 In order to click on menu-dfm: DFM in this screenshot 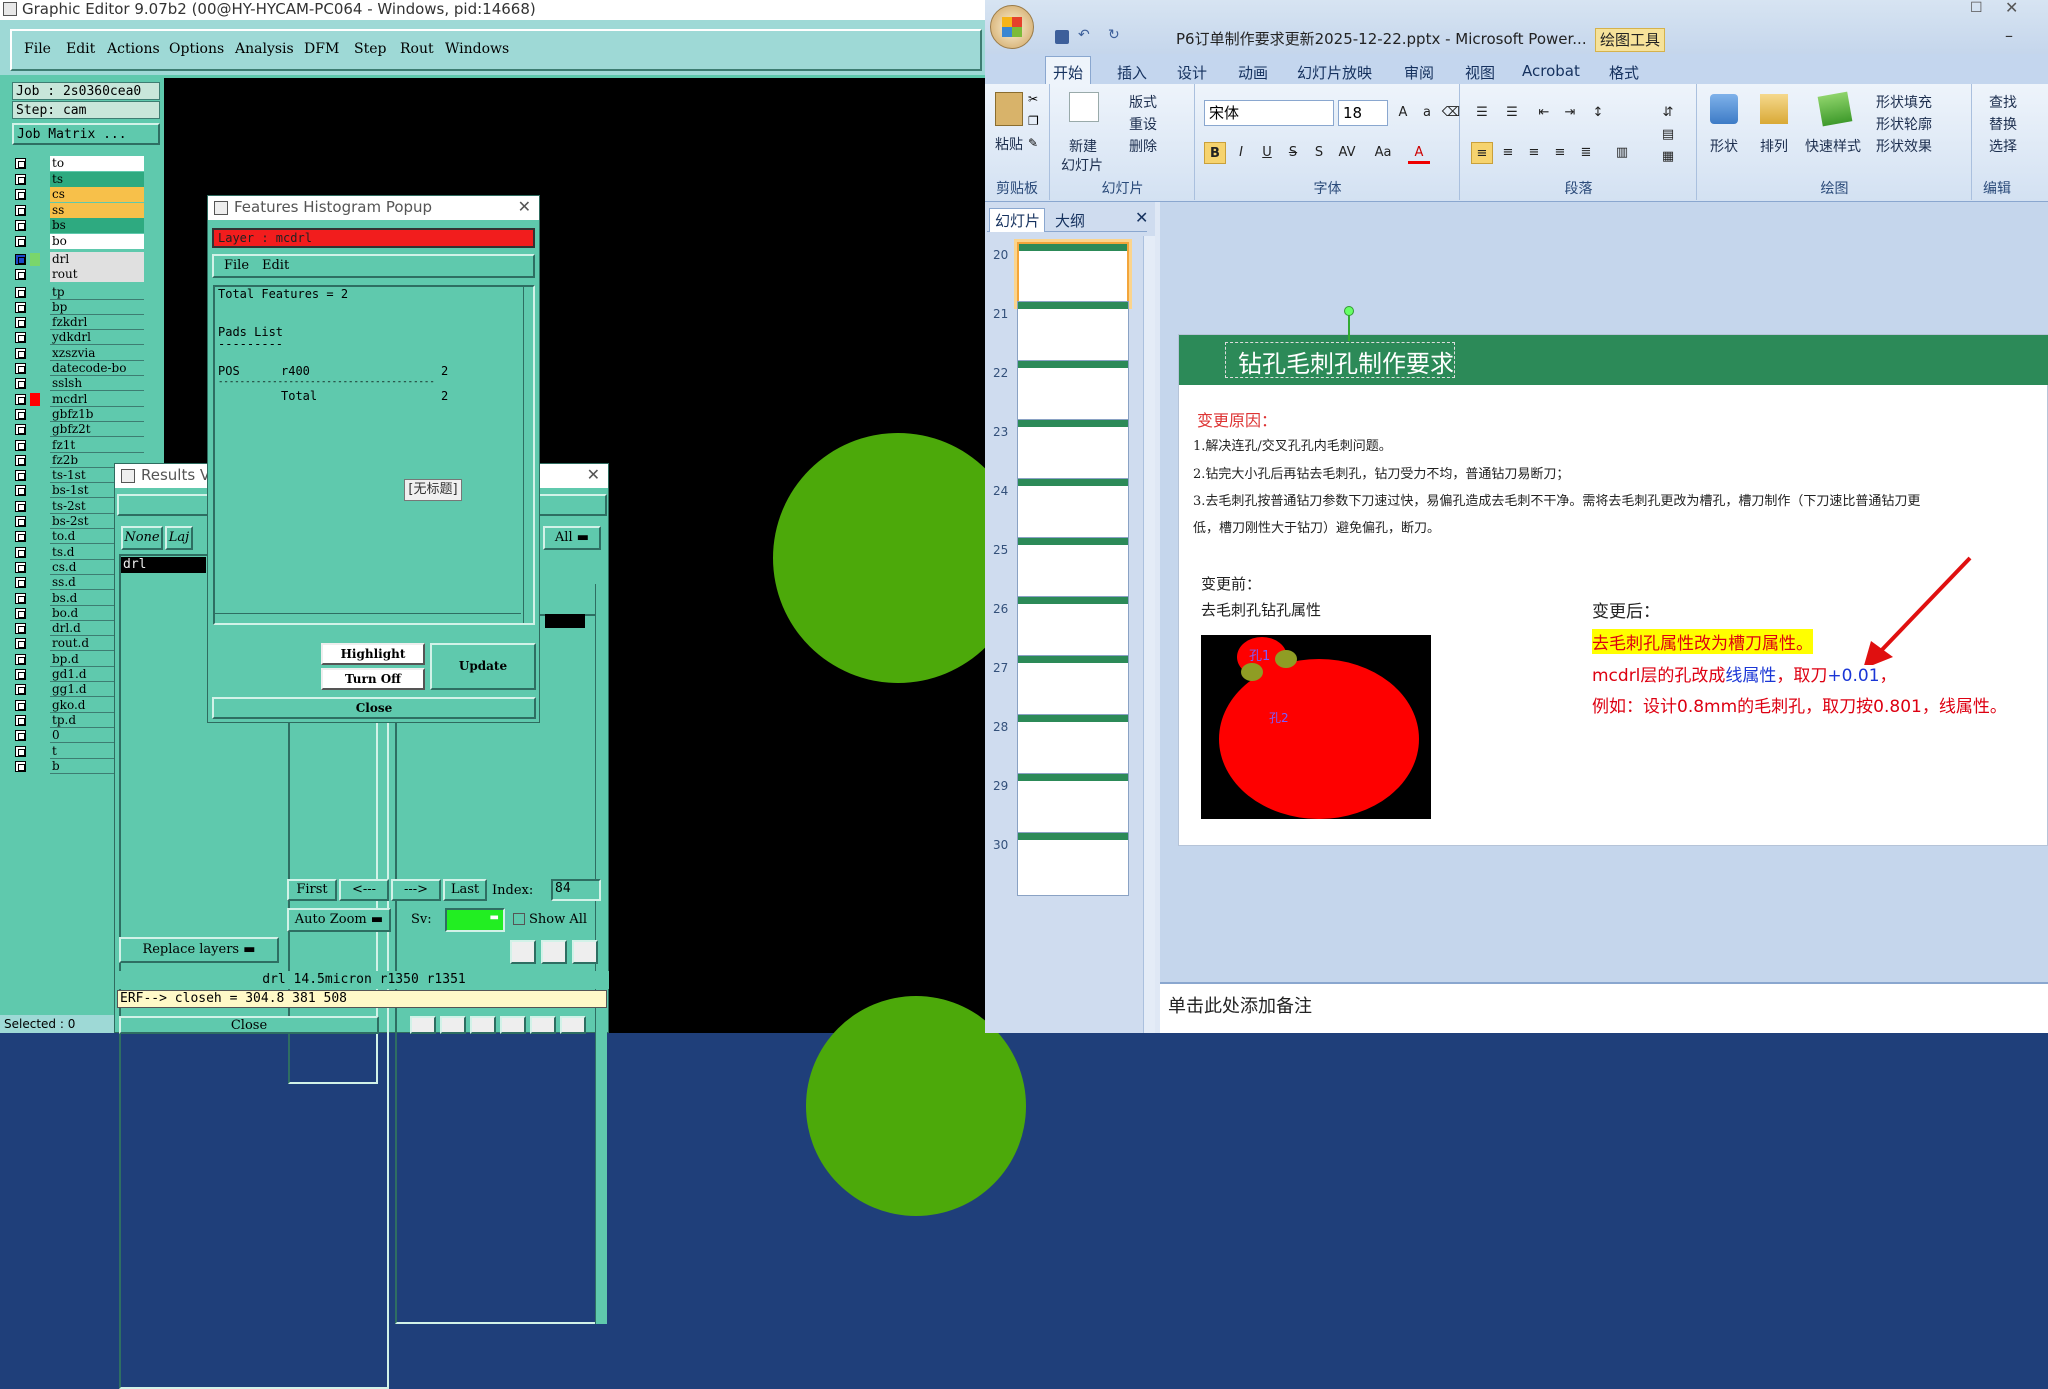, I will do `click(321, 49)`.